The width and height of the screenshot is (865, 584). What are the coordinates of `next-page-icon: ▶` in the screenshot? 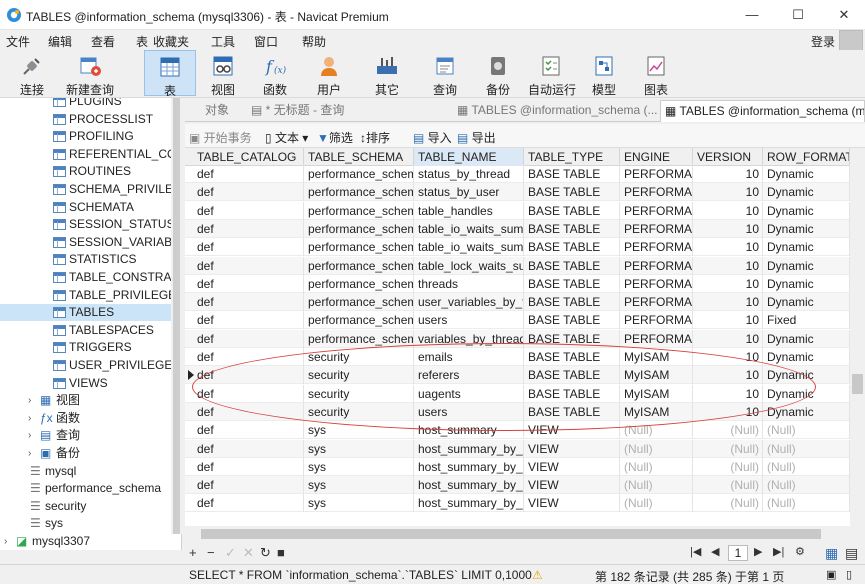 It's located at (758, 551).